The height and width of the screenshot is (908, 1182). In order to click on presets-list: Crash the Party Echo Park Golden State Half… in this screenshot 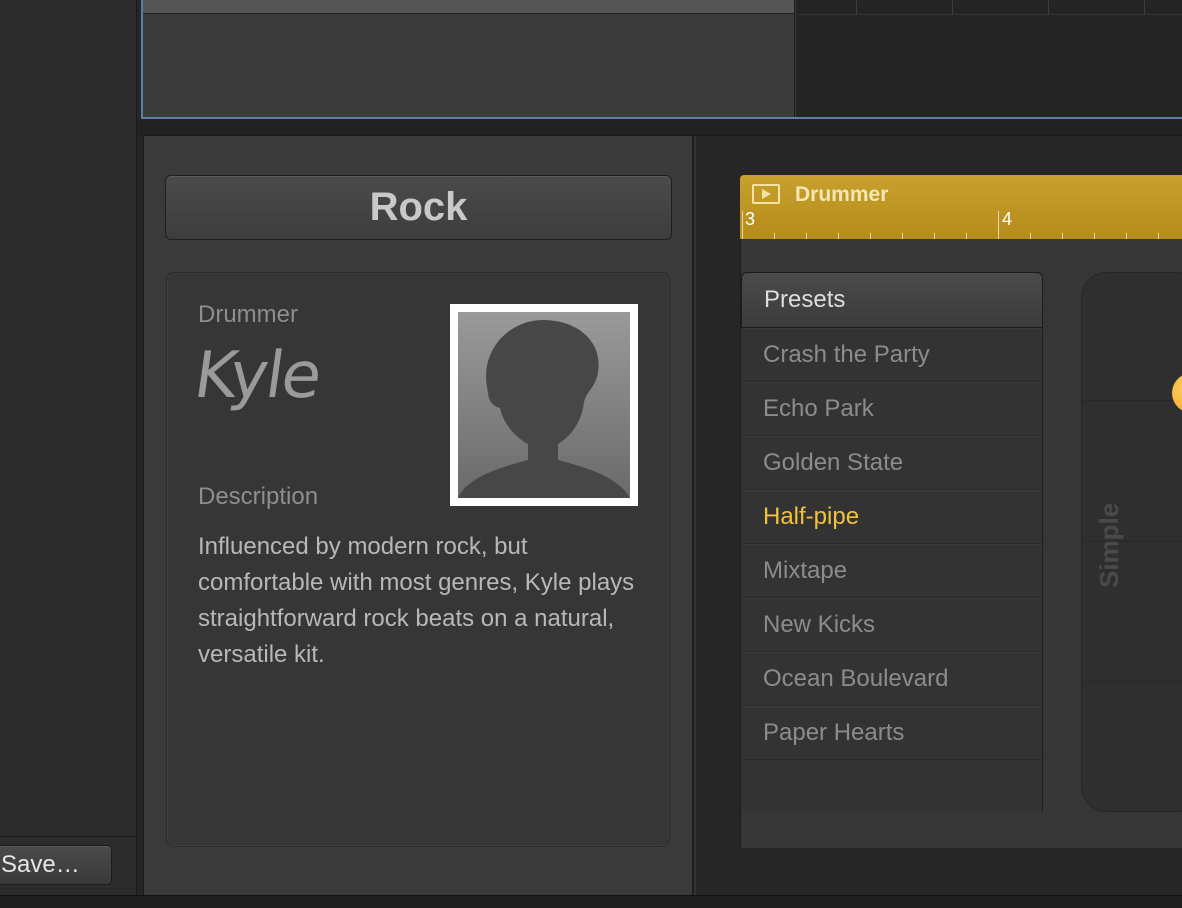, I will do `click(892, 570)`.